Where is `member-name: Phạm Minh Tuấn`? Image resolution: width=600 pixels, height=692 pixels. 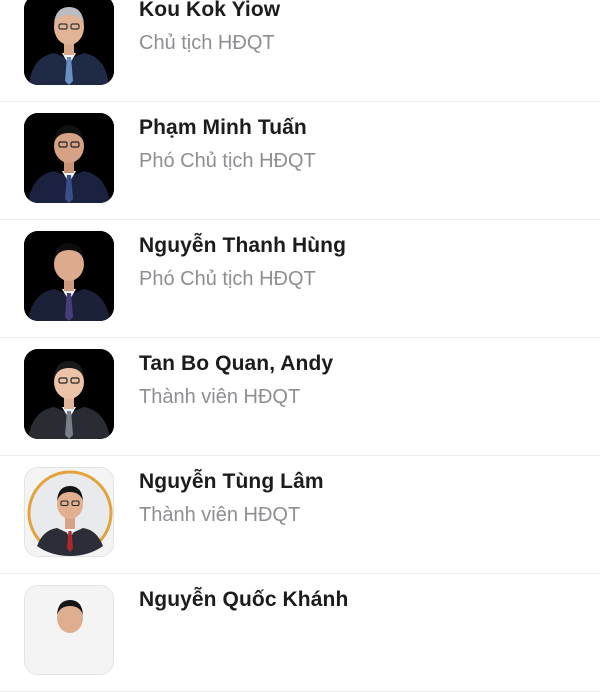
member-name: Phạm Minh Tuấn is located at coordinates (223, 127).